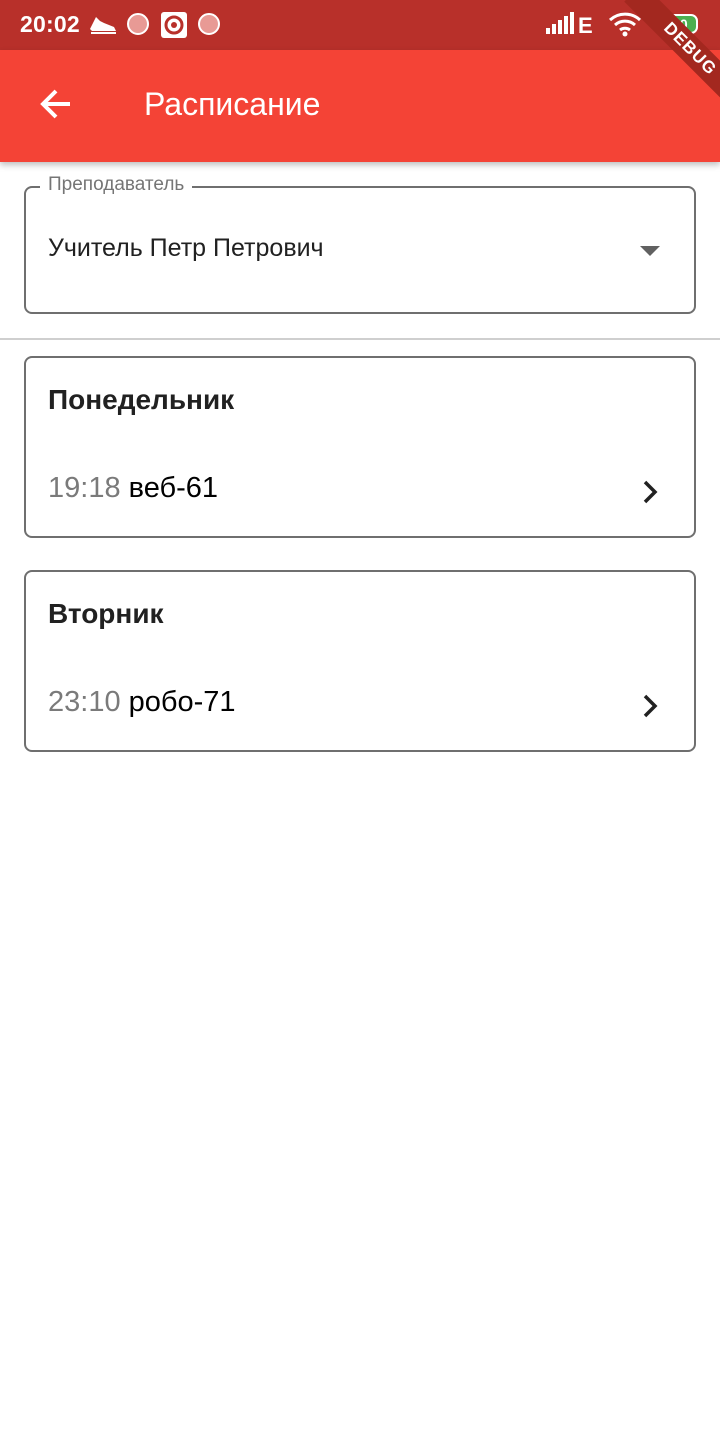  What do you see at coordinates (232, 104) in the screenshot?
I see `page-title: Расписание` at bounding box center [232, 104].